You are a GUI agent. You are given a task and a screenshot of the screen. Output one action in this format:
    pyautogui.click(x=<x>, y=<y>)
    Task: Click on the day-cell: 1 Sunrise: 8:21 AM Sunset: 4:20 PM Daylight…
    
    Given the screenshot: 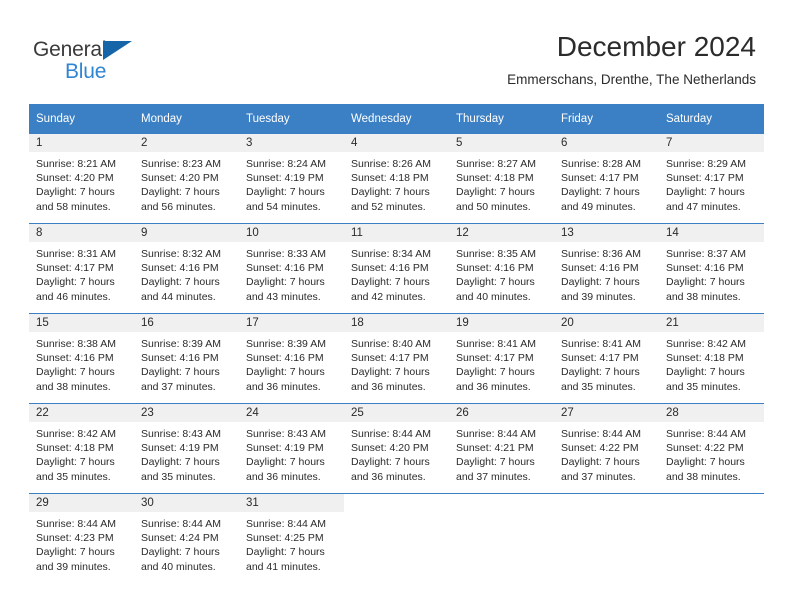 What is the action you would take?
    pyautogui.click(x=81, y=179)
    